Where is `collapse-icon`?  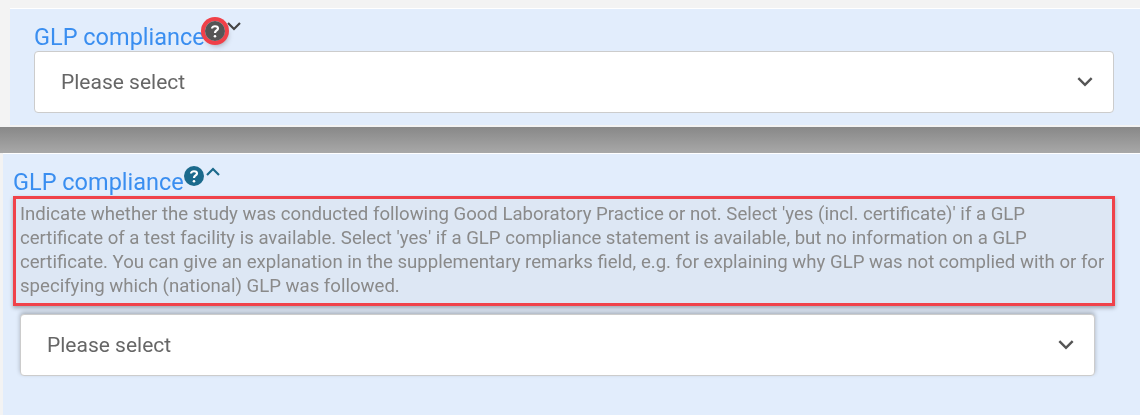
collapse-icon is located at coordinates (212, 171).